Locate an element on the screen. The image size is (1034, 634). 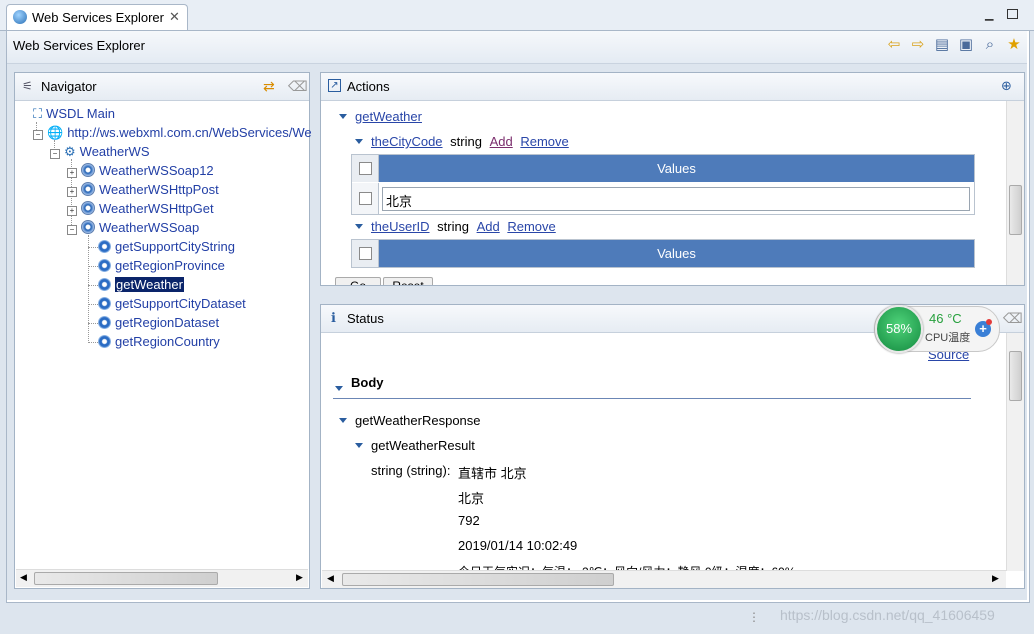
tab-title: Web Services Explorer is located at coordinates (98, 17).